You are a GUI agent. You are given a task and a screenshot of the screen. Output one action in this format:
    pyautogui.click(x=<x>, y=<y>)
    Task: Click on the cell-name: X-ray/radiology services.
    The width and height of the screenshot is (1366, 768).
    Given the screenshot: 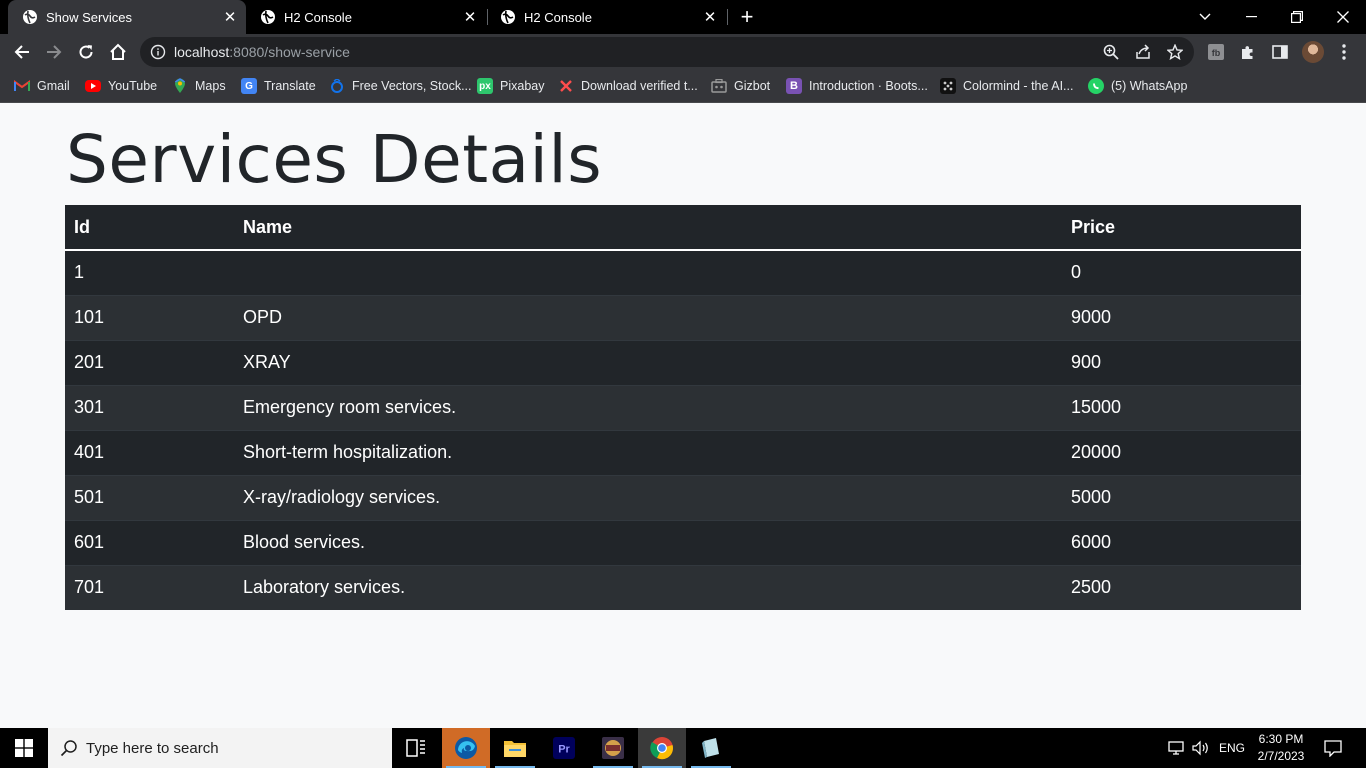 What is the action you would take?
    pyautogui.click(x=648, y=497)
    